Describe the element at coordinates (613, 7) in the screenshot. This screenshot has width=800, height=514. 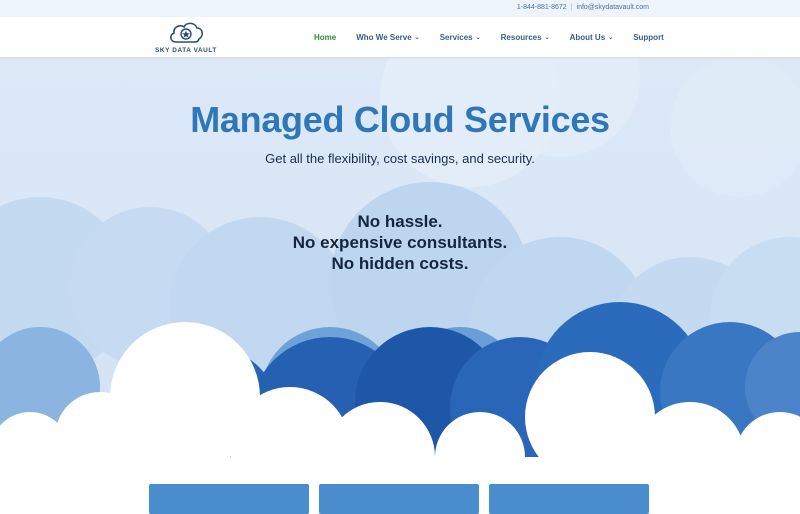
I see `email-link: info@skydatavault.com` at that location.